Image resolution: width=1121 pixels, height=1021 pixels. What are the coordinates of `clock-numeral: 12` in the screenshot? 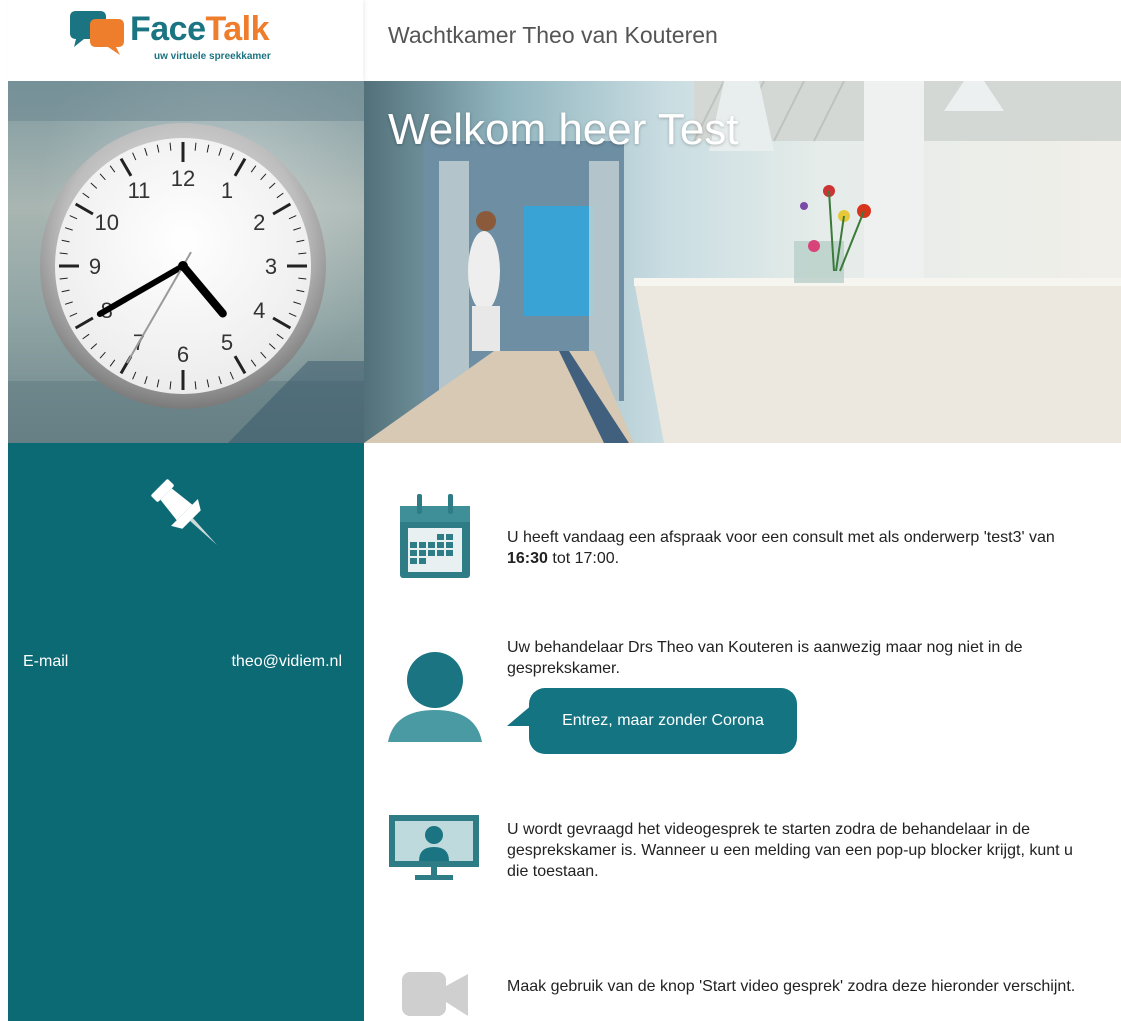 It's located at (183, 178).